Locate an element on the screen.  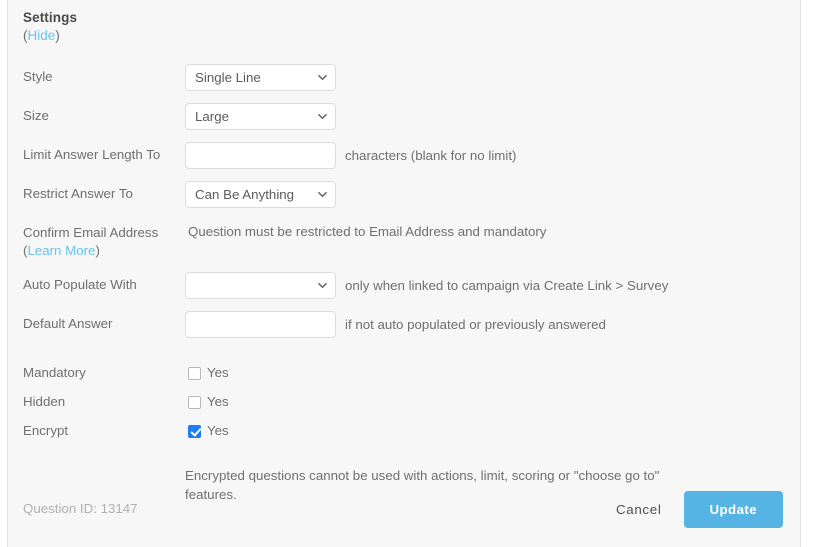
label-default-answer: Default Answer is located at coordinates (68, 323).